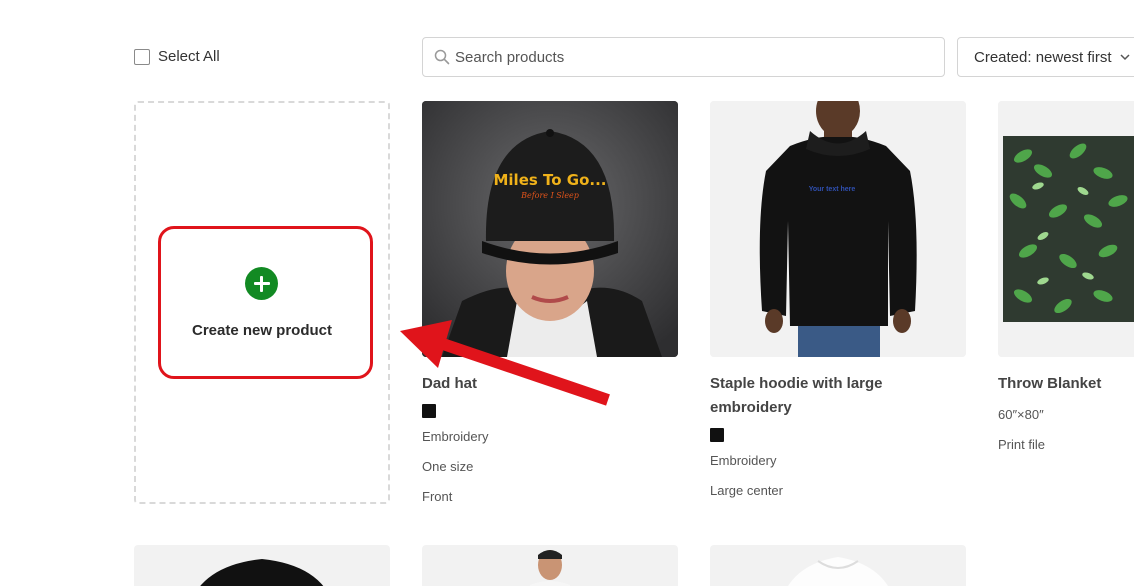 This screenshot has height=586, width=1134. I want to click on product-card-throw-blanket: Throw Blanket 60″×80″ Print file, so click(1066, 280).